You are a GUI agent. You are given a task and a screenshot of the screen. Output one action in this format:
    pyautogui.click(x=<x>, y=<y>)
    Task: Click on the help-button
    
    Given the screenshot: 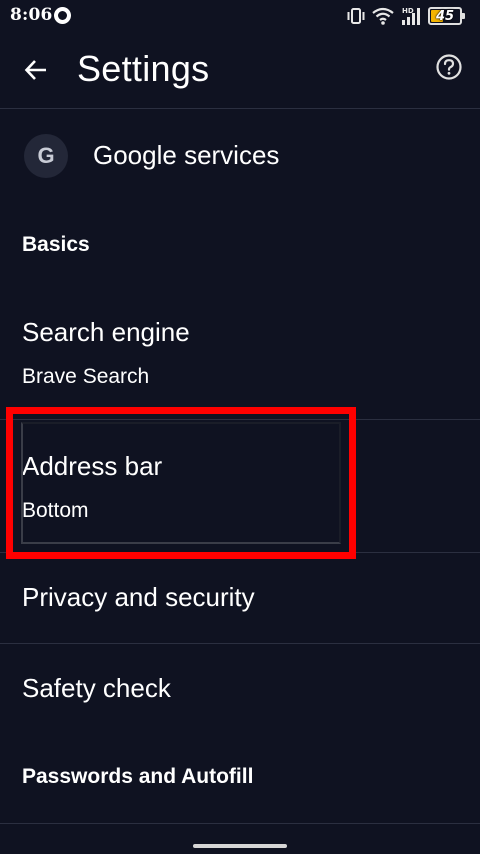 What is the action you would take?
    pyautogui.click(x=449, y=67)
    